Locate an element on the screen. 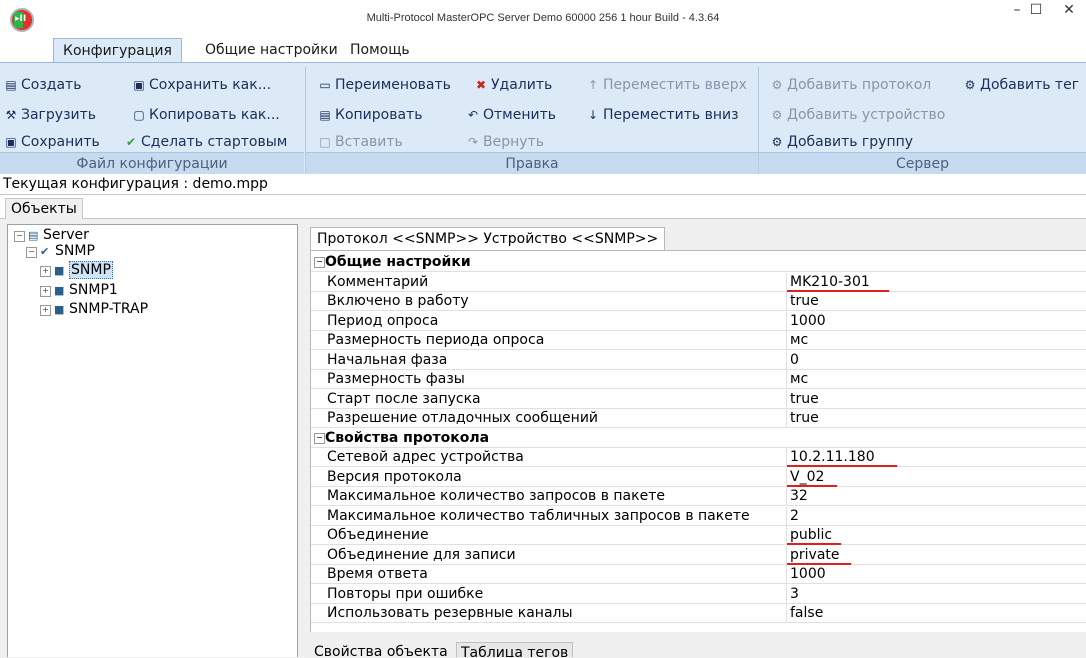 Image resolution: width=1086 pixels, height=658 pixels. property-row: Комментарий MK210-301 is located at coordinates (698, 282).